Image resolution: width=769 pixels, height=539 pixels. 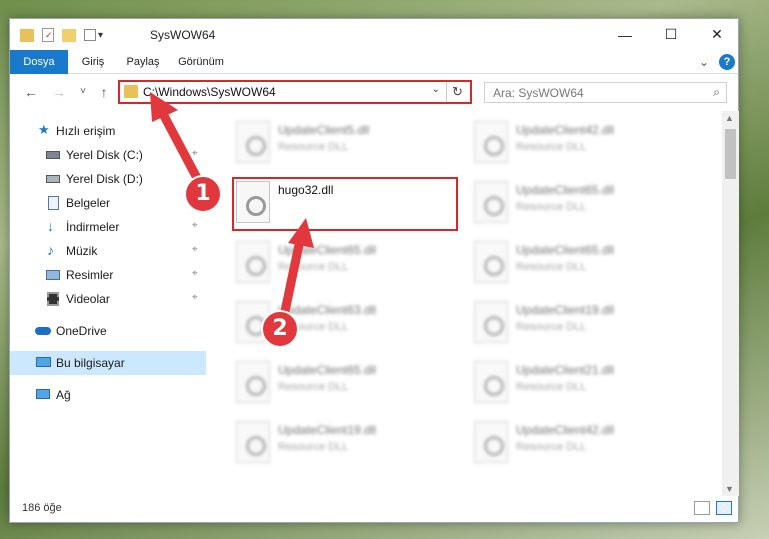 I want to click on refresh-icon: ↻, so click(x=457, y=92).